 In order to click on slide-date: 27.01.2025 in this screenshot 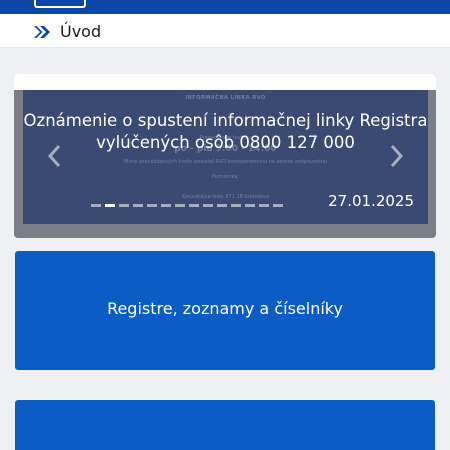, I will do `click(371, 201)`.